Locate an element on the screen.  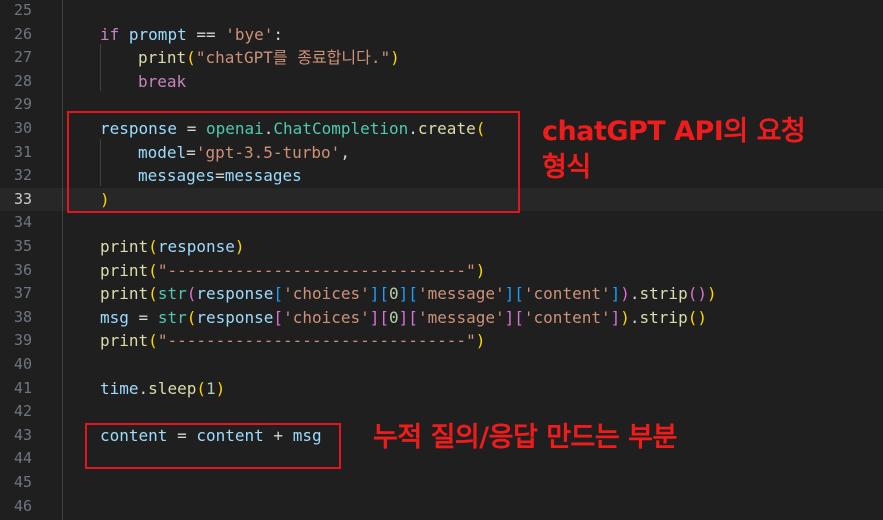
line-number: 27 is located at coordinates (22, 57).